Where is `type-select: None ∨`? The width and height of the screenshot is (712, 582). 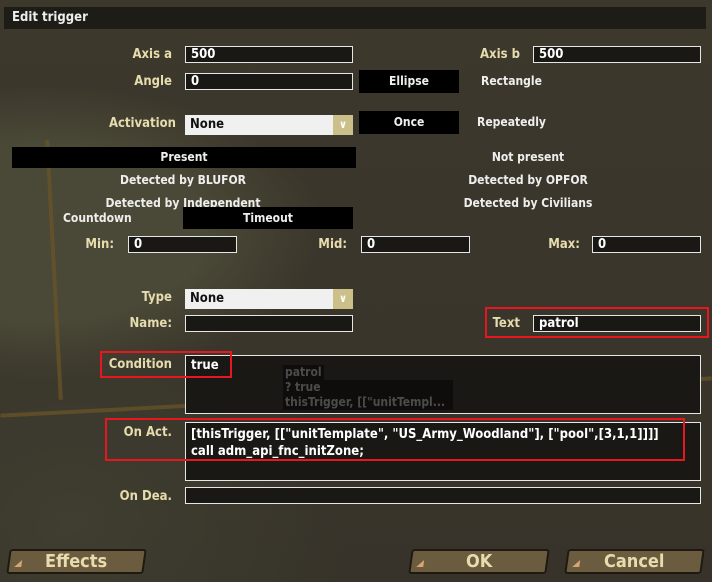 type-select: None ∨ is located at coordinates (269, 299).